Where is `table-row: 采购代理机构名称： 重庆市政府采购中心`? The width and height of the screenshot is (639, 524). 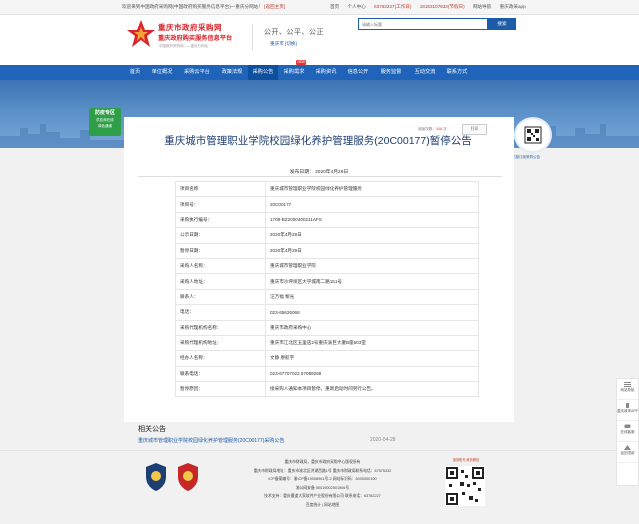 table-row: 采购代理机构名称： 重庆市政府采购中心 is located at coordinates (327, 327).